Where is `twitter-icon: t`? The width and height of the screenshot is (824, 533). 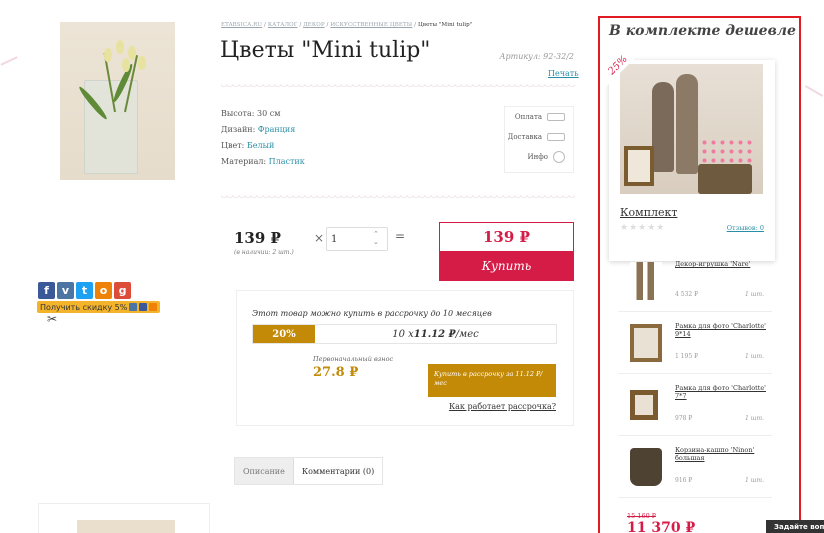 twitter-icon: t is located at coordinates (84, 290).